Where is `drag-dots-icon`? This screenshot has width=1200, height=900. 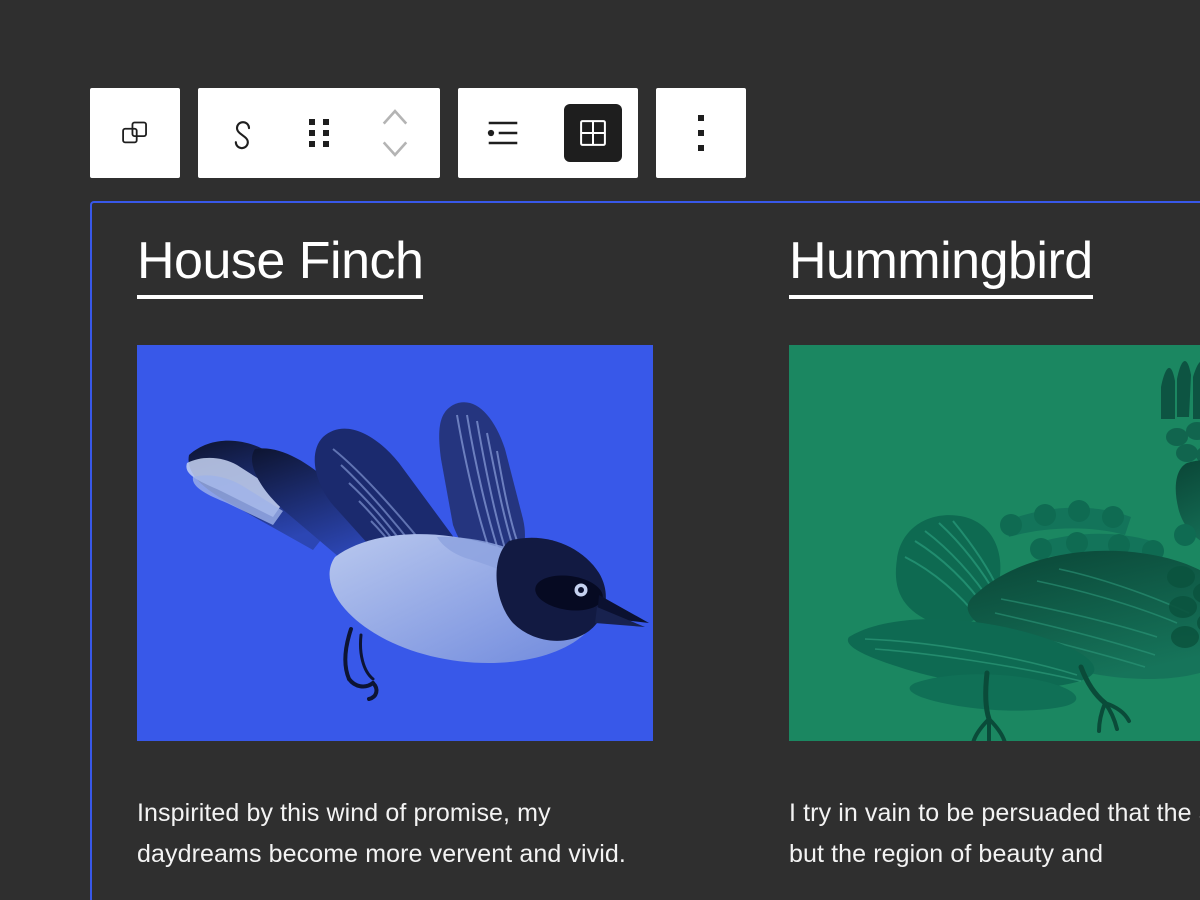 drag-dots-icon is located at coordinates (319, 133).